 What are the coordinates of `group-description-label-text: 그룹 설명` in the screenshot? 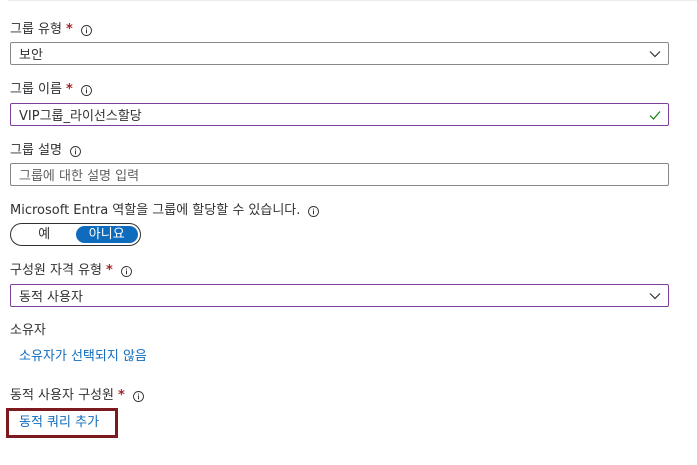 It's located at (36, 150).